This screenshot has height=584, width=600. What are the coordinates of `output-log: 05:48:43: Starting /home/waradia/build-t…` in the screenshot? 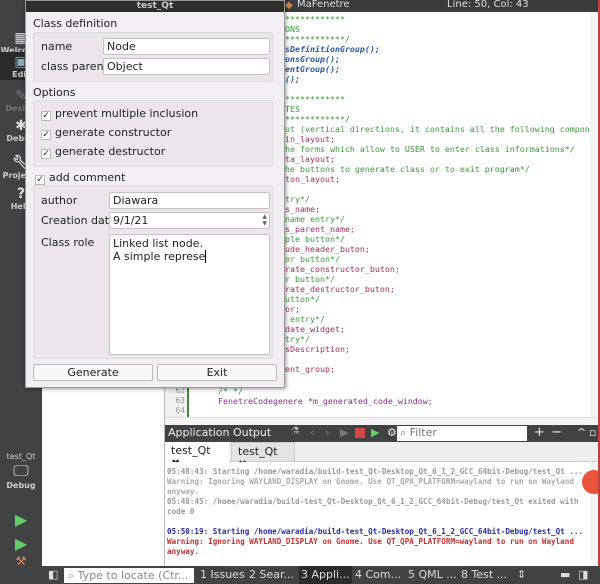 It's located at (377, 513).